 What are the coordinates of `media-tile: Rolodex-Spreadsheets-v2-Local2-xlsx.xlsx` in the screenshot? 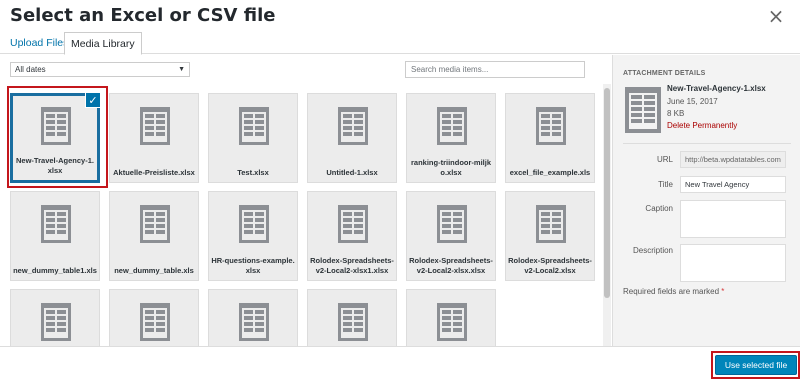 It's located at (451, 236).